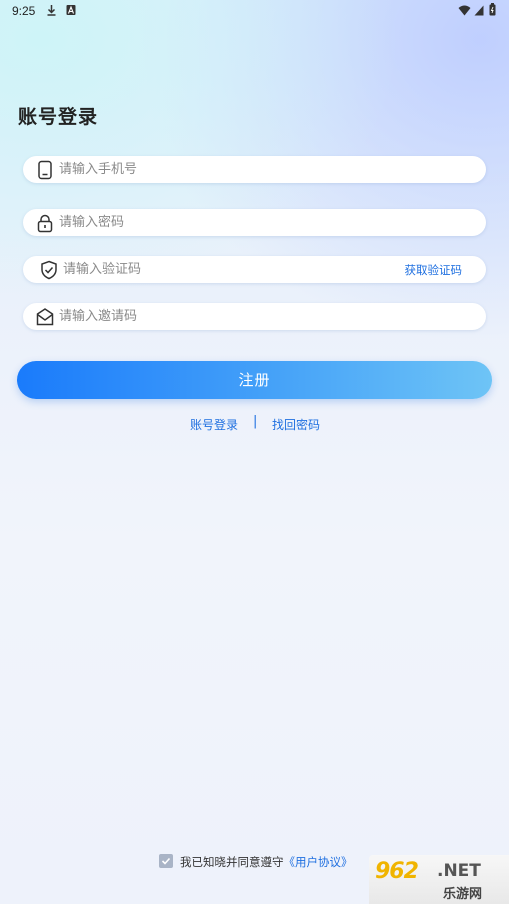  Describe the element at coordinates (71, 11) in the screenshot. I see `a-letter-icon` at that location.